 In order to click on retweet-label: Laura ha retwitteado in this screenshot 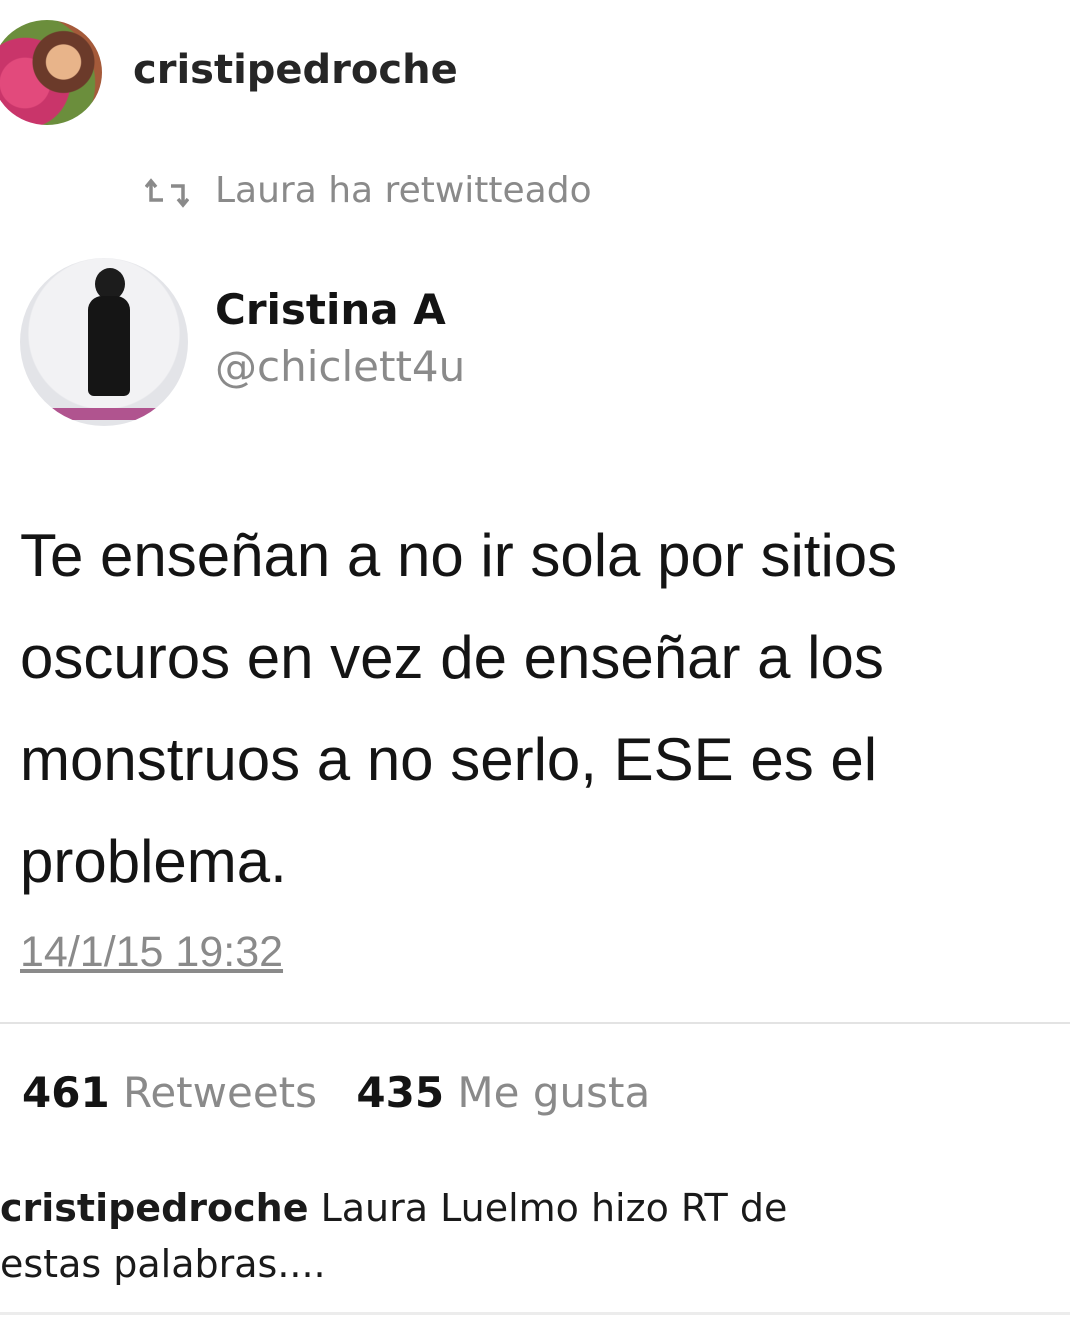, I will do `click(403, 190)`.